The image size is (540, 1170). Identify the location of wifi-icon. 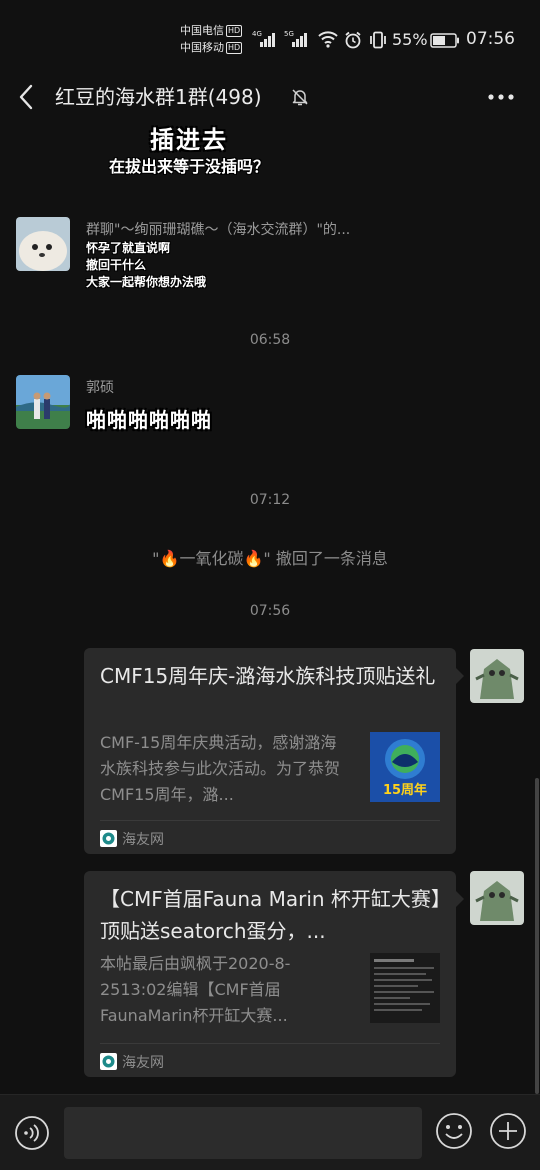
(328, 39).